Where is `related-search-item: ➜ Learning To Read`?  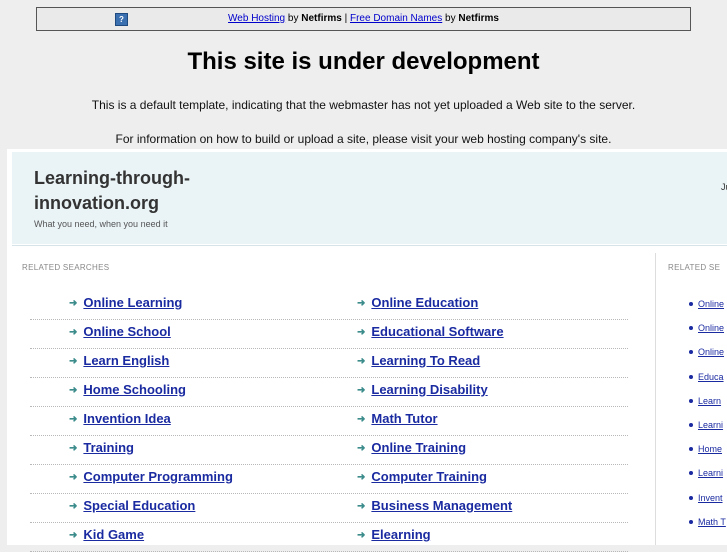
related-search-item: ➜ Learning To Read is located at coordinates (418, 360).